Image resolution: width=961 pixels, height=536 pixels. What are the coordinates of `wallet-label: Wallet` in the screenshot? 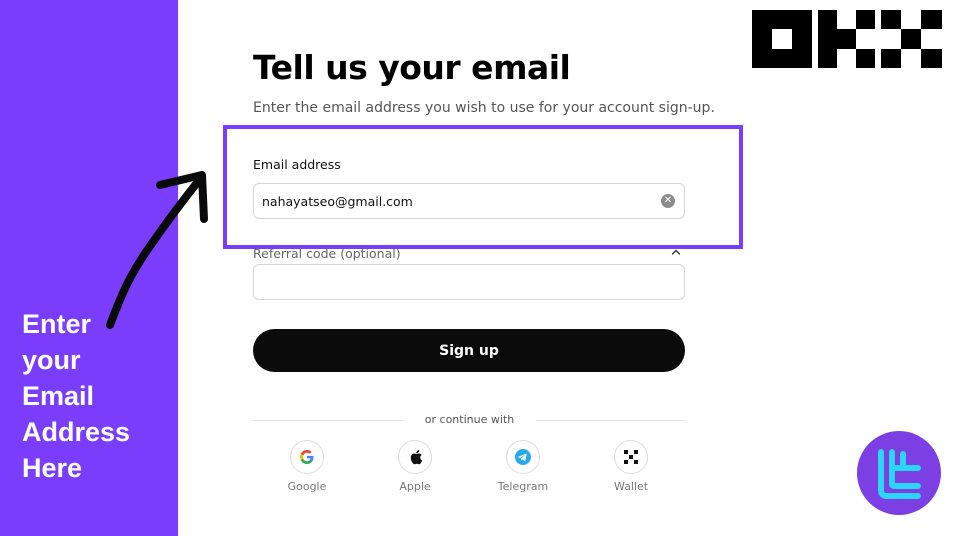 It's located at (631, 486).